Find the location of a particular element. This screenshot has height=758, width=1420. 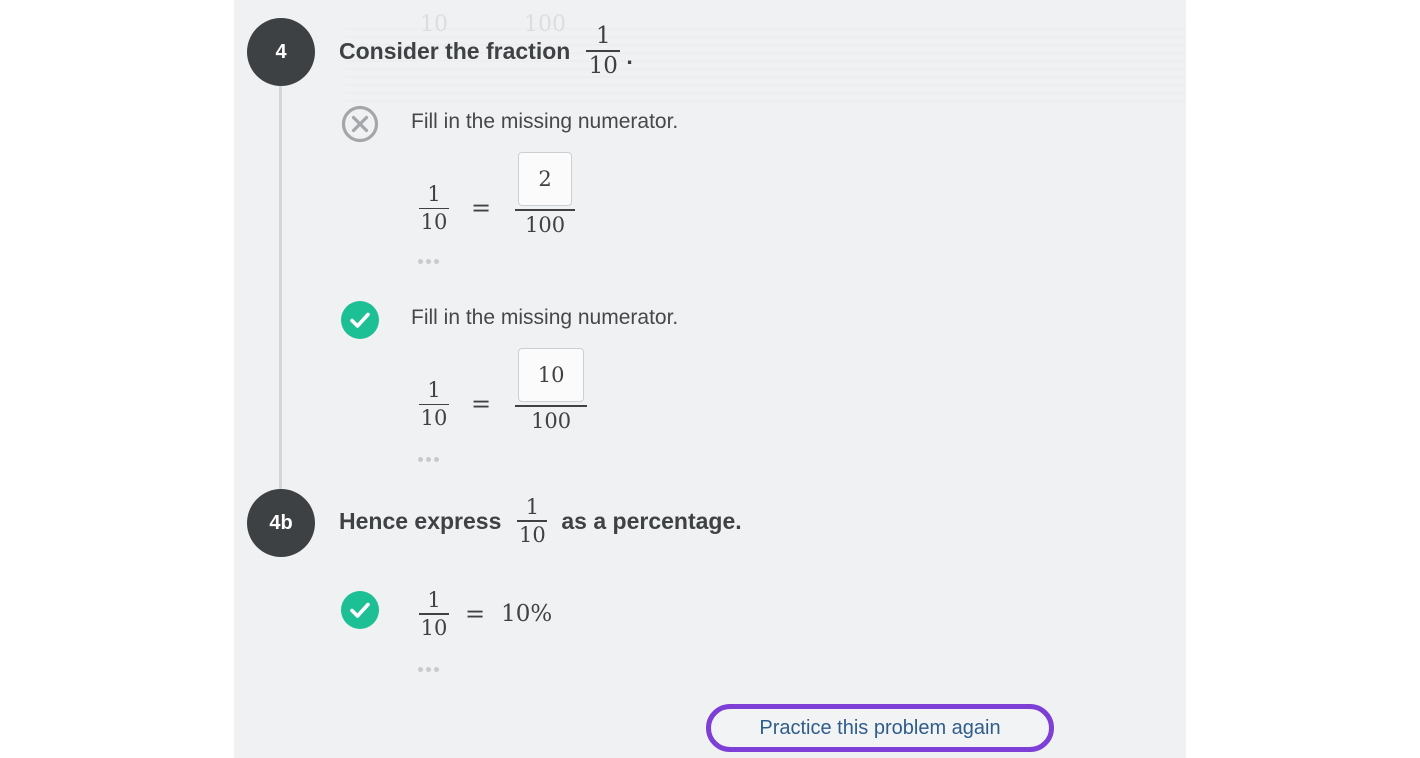

step-number-badge: 4 is located at coordinates (281, 52).